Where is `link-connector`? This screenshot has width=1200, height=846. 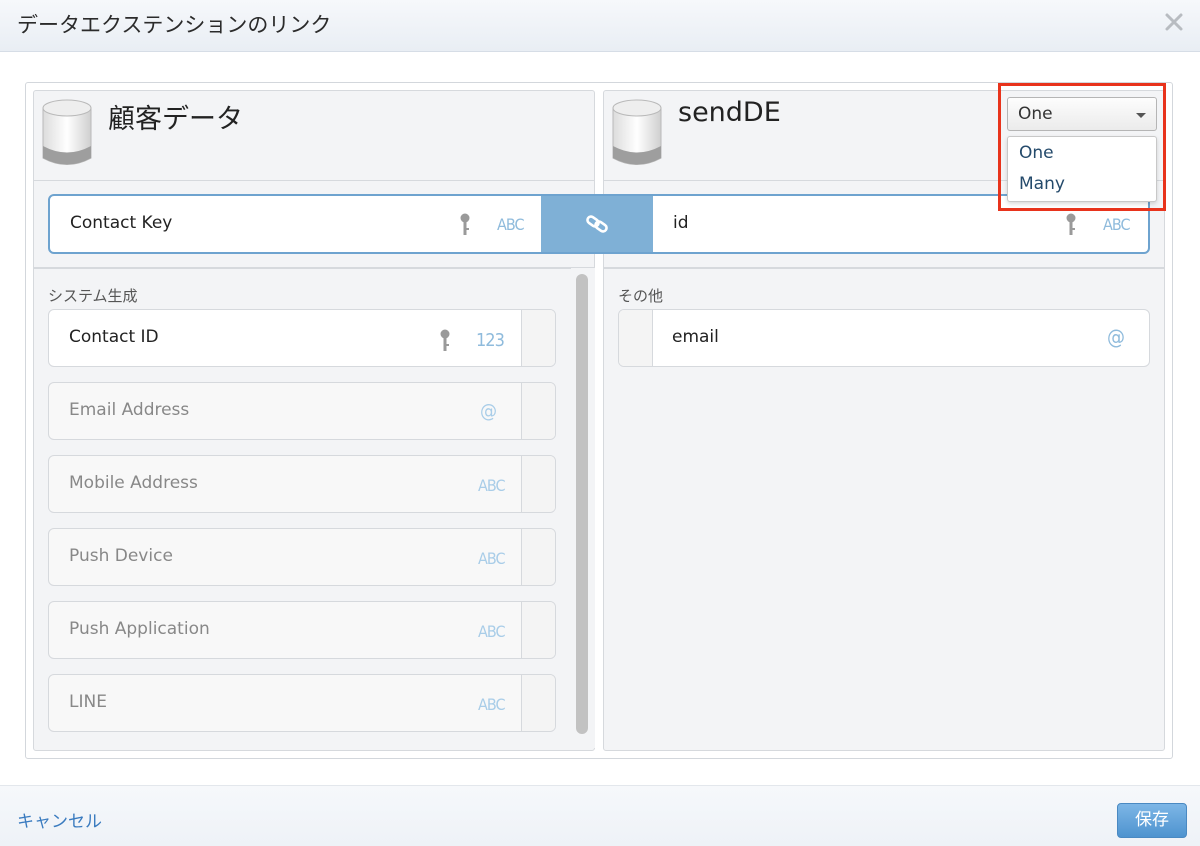 link-connector is located at coordinates (597, 224).